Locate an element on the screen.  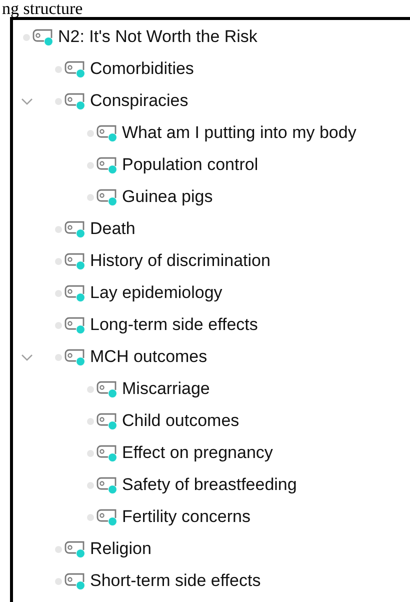
tree-item: History of discrimination is located at coordinates (180, 261).